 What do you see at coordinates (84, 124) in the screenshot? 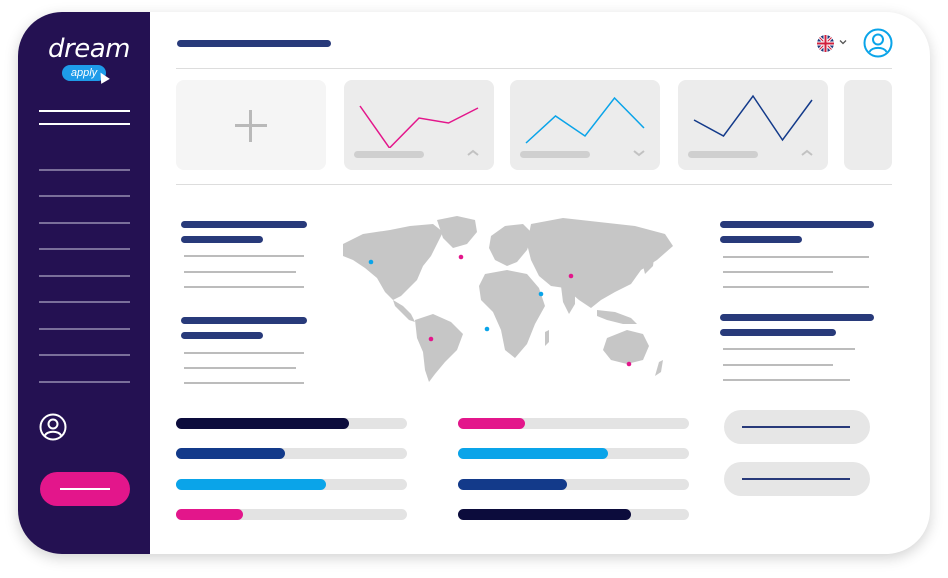
I see `sidebar-item-active-bottom` at bounding box center [84, 124].